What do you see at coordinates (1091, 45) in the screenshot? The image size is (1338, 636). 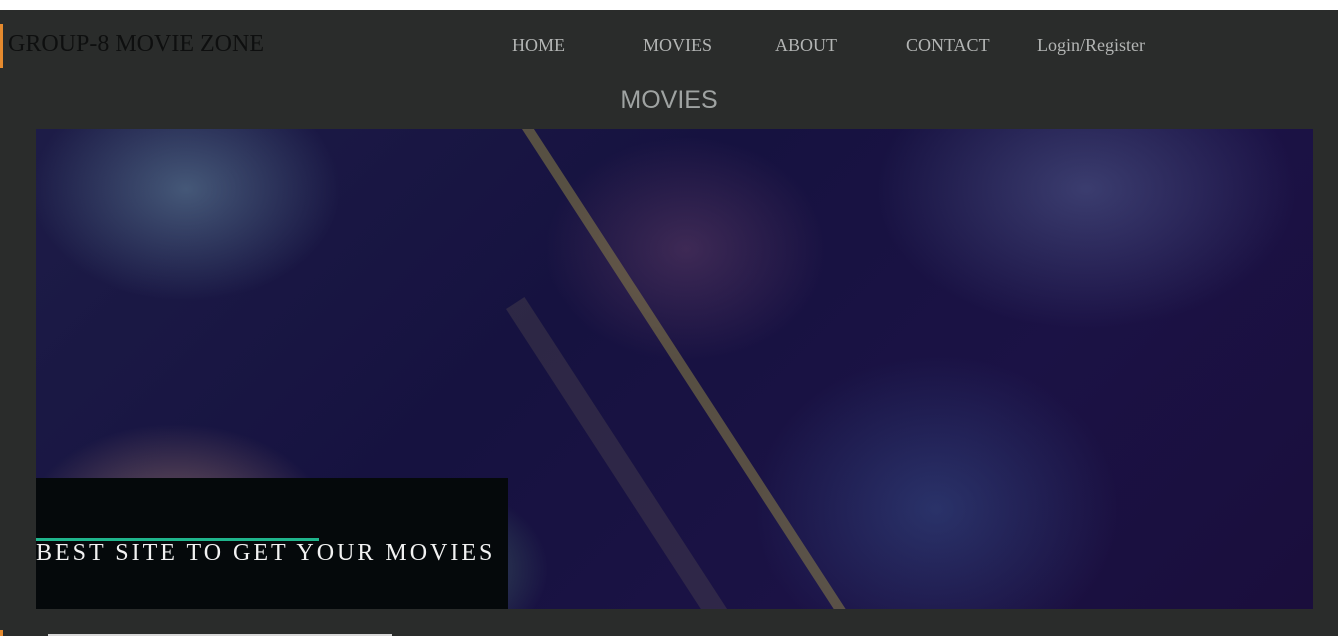 I see `nav-login-register: Login/Register` at bounding box center [1091, 45].